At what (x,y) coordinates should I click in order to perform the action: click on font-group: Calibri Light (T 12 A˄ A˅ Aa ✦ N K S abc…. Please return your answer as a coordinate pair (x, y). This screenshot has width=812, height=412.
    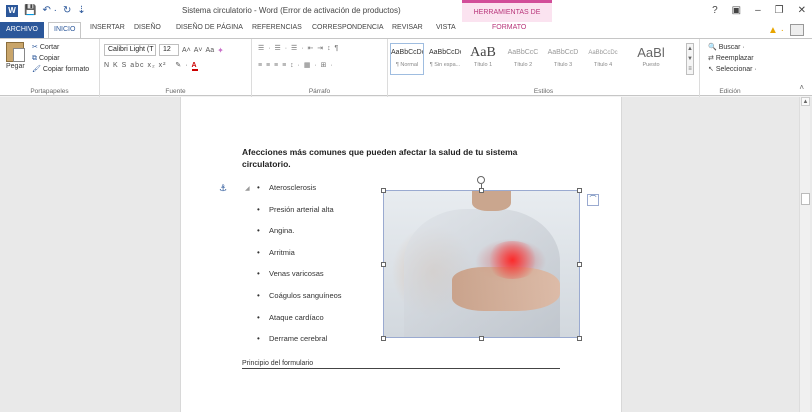
    Looking at the image, I should click on (176, 68).